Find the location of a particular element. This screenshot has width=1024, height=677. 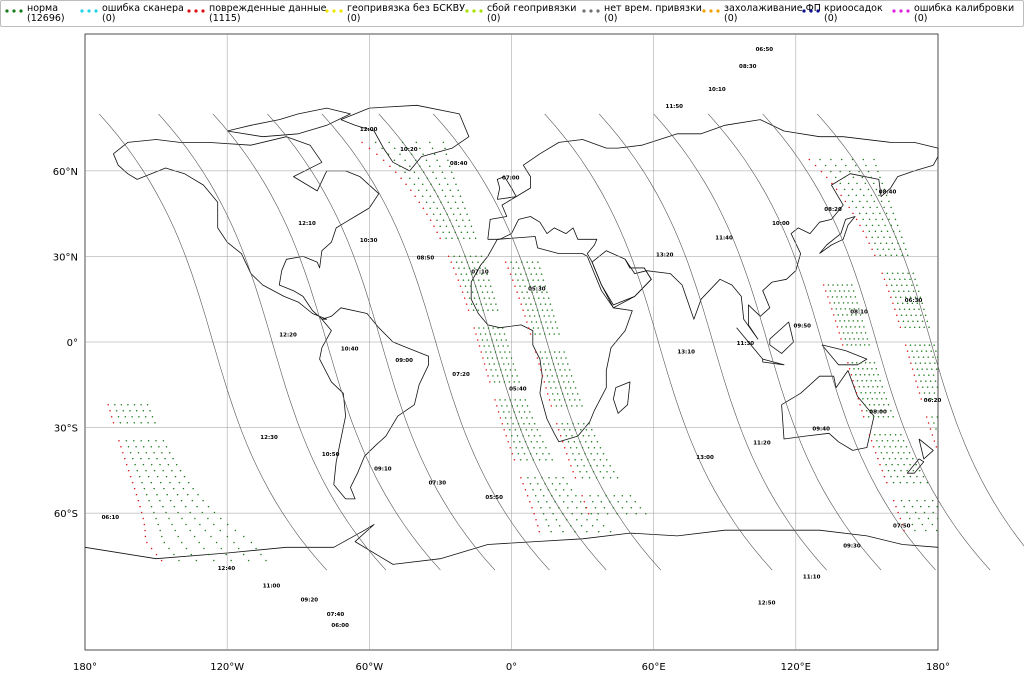

y-tick-label: 60°S is located at coordinates (66, 514).